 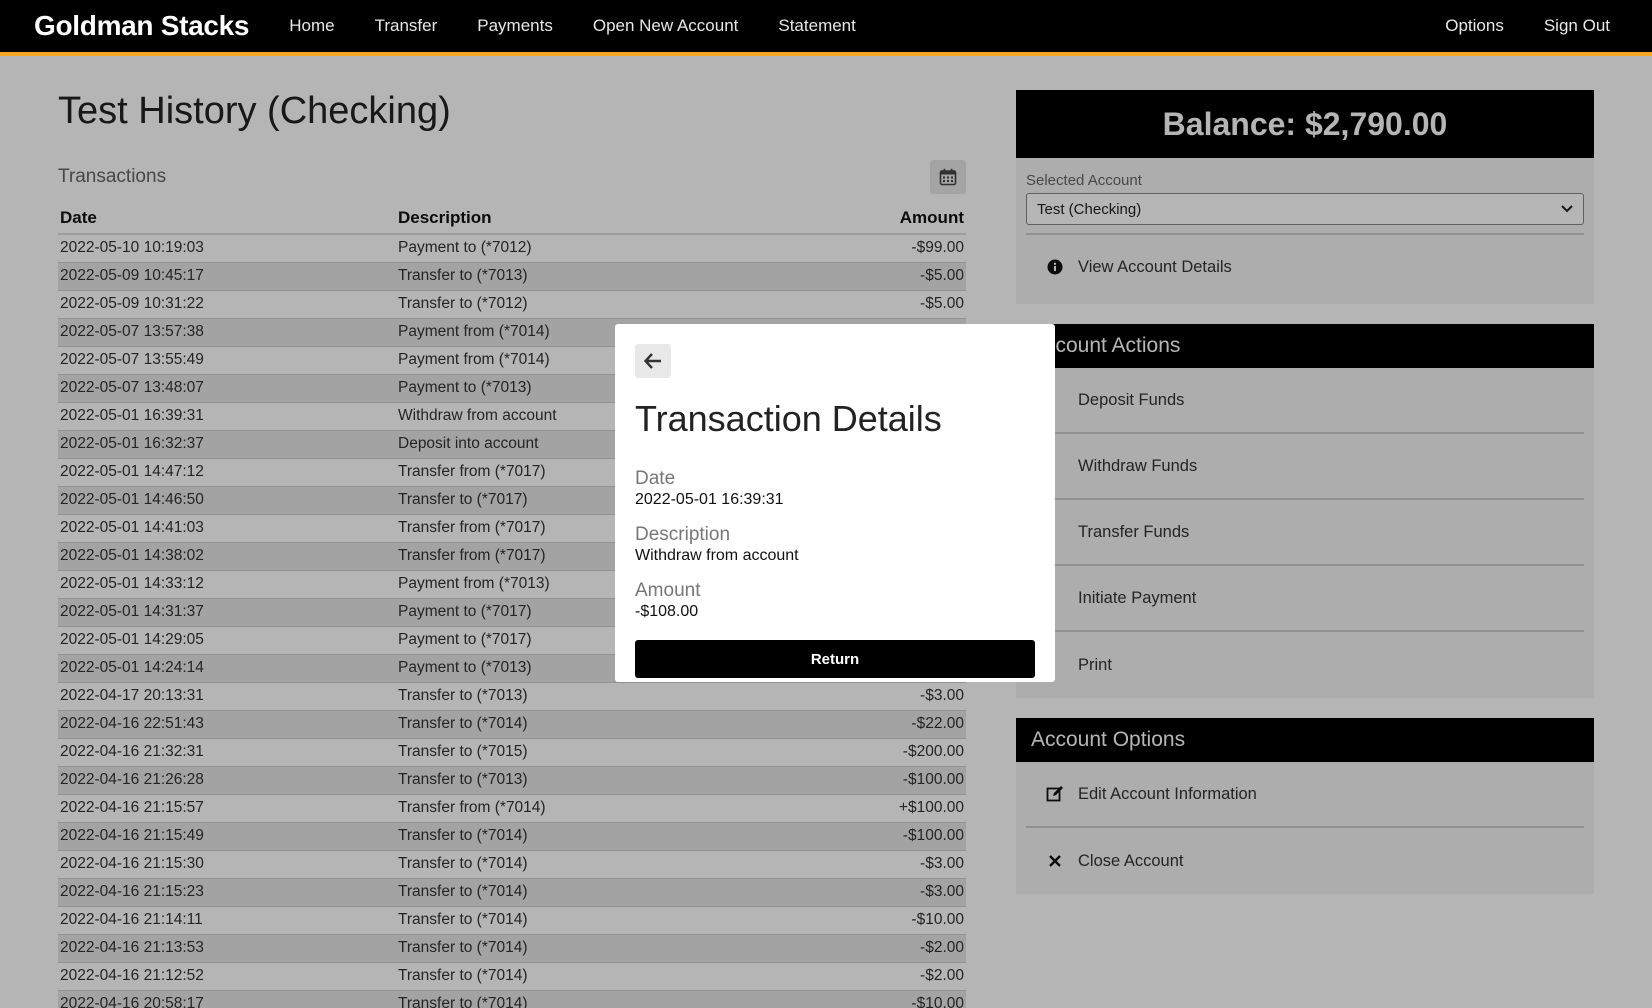 I want to click on nav-sign-out: Sign Out, so click(x=1577, y=26).